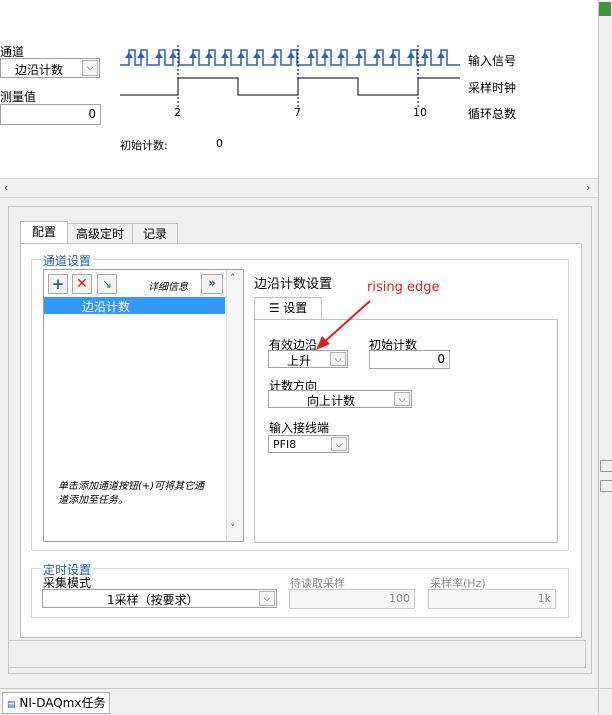  Describe the element at coordinates (82, 284) in the screenshot. I see `remove-channel-button: ✕` at that location.